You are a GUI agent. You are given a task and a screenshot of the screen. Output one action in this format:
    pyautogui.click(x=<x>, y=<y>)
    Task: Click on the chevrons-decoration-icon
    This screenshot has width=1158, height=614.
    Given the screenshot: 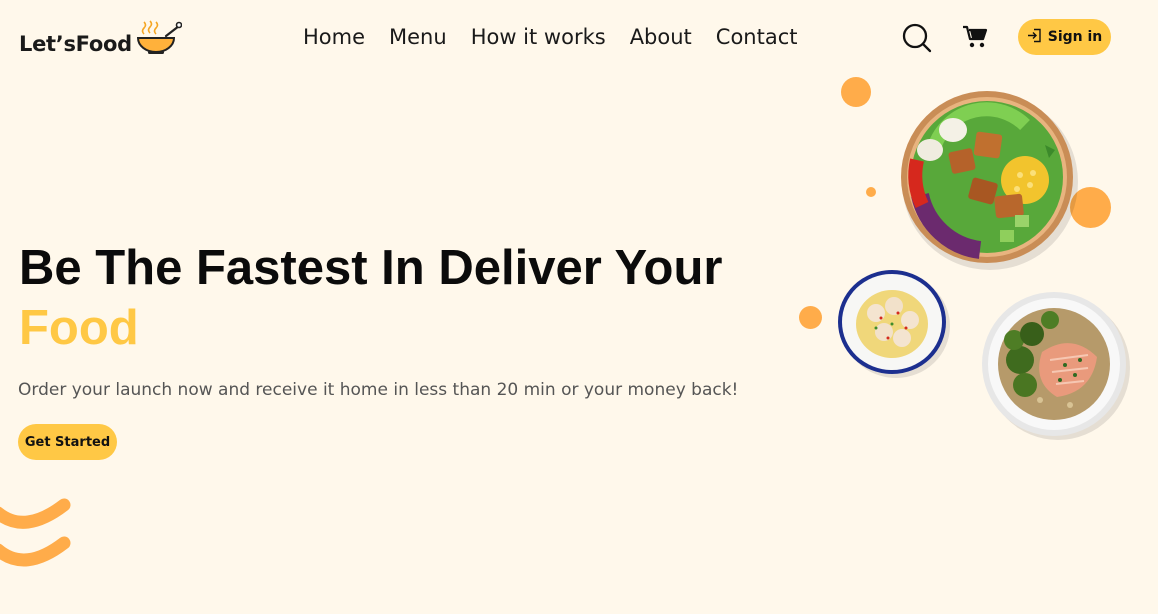 What is the action you would take?
    pyautogui.click(x=36, y=539)
    